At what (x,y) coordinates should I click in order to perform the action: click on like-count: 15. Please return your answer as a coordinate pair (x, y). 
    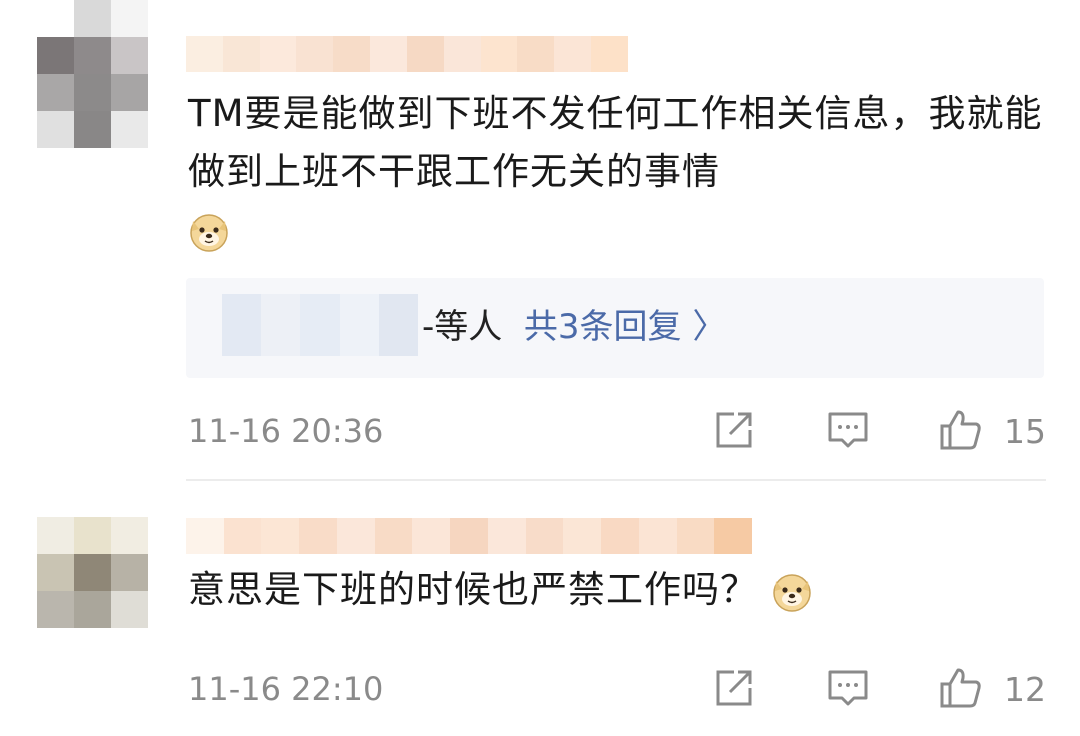
    Looking at the image, I should click on (1025, 431).